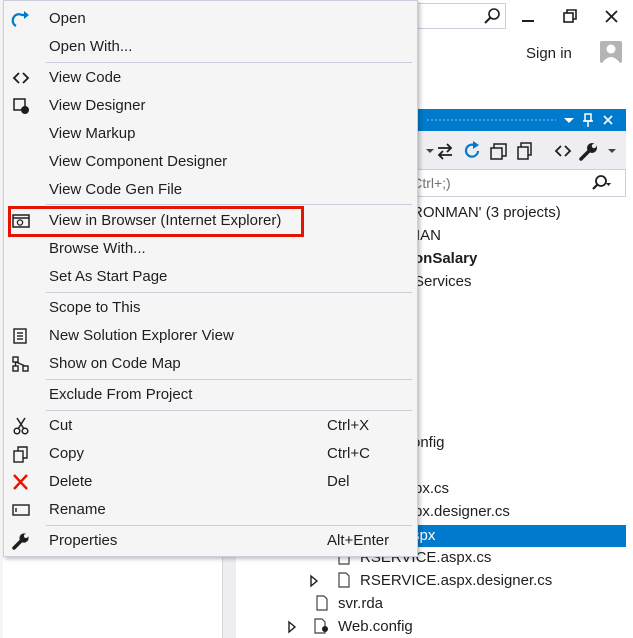  I want to click on menu-item-label: Open, so click(67, 18).